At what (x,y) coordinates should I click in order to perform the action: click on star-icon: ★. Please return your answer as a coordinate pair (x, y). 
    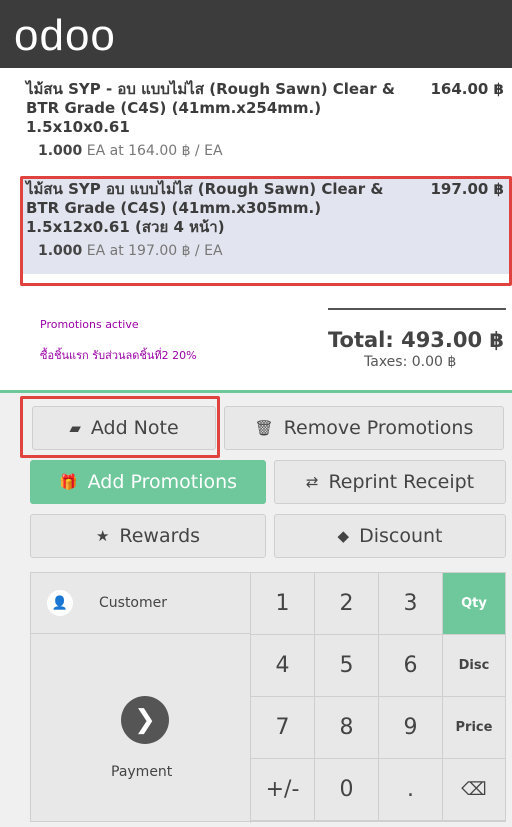
    Looking at the image, I should click on (102, 536).